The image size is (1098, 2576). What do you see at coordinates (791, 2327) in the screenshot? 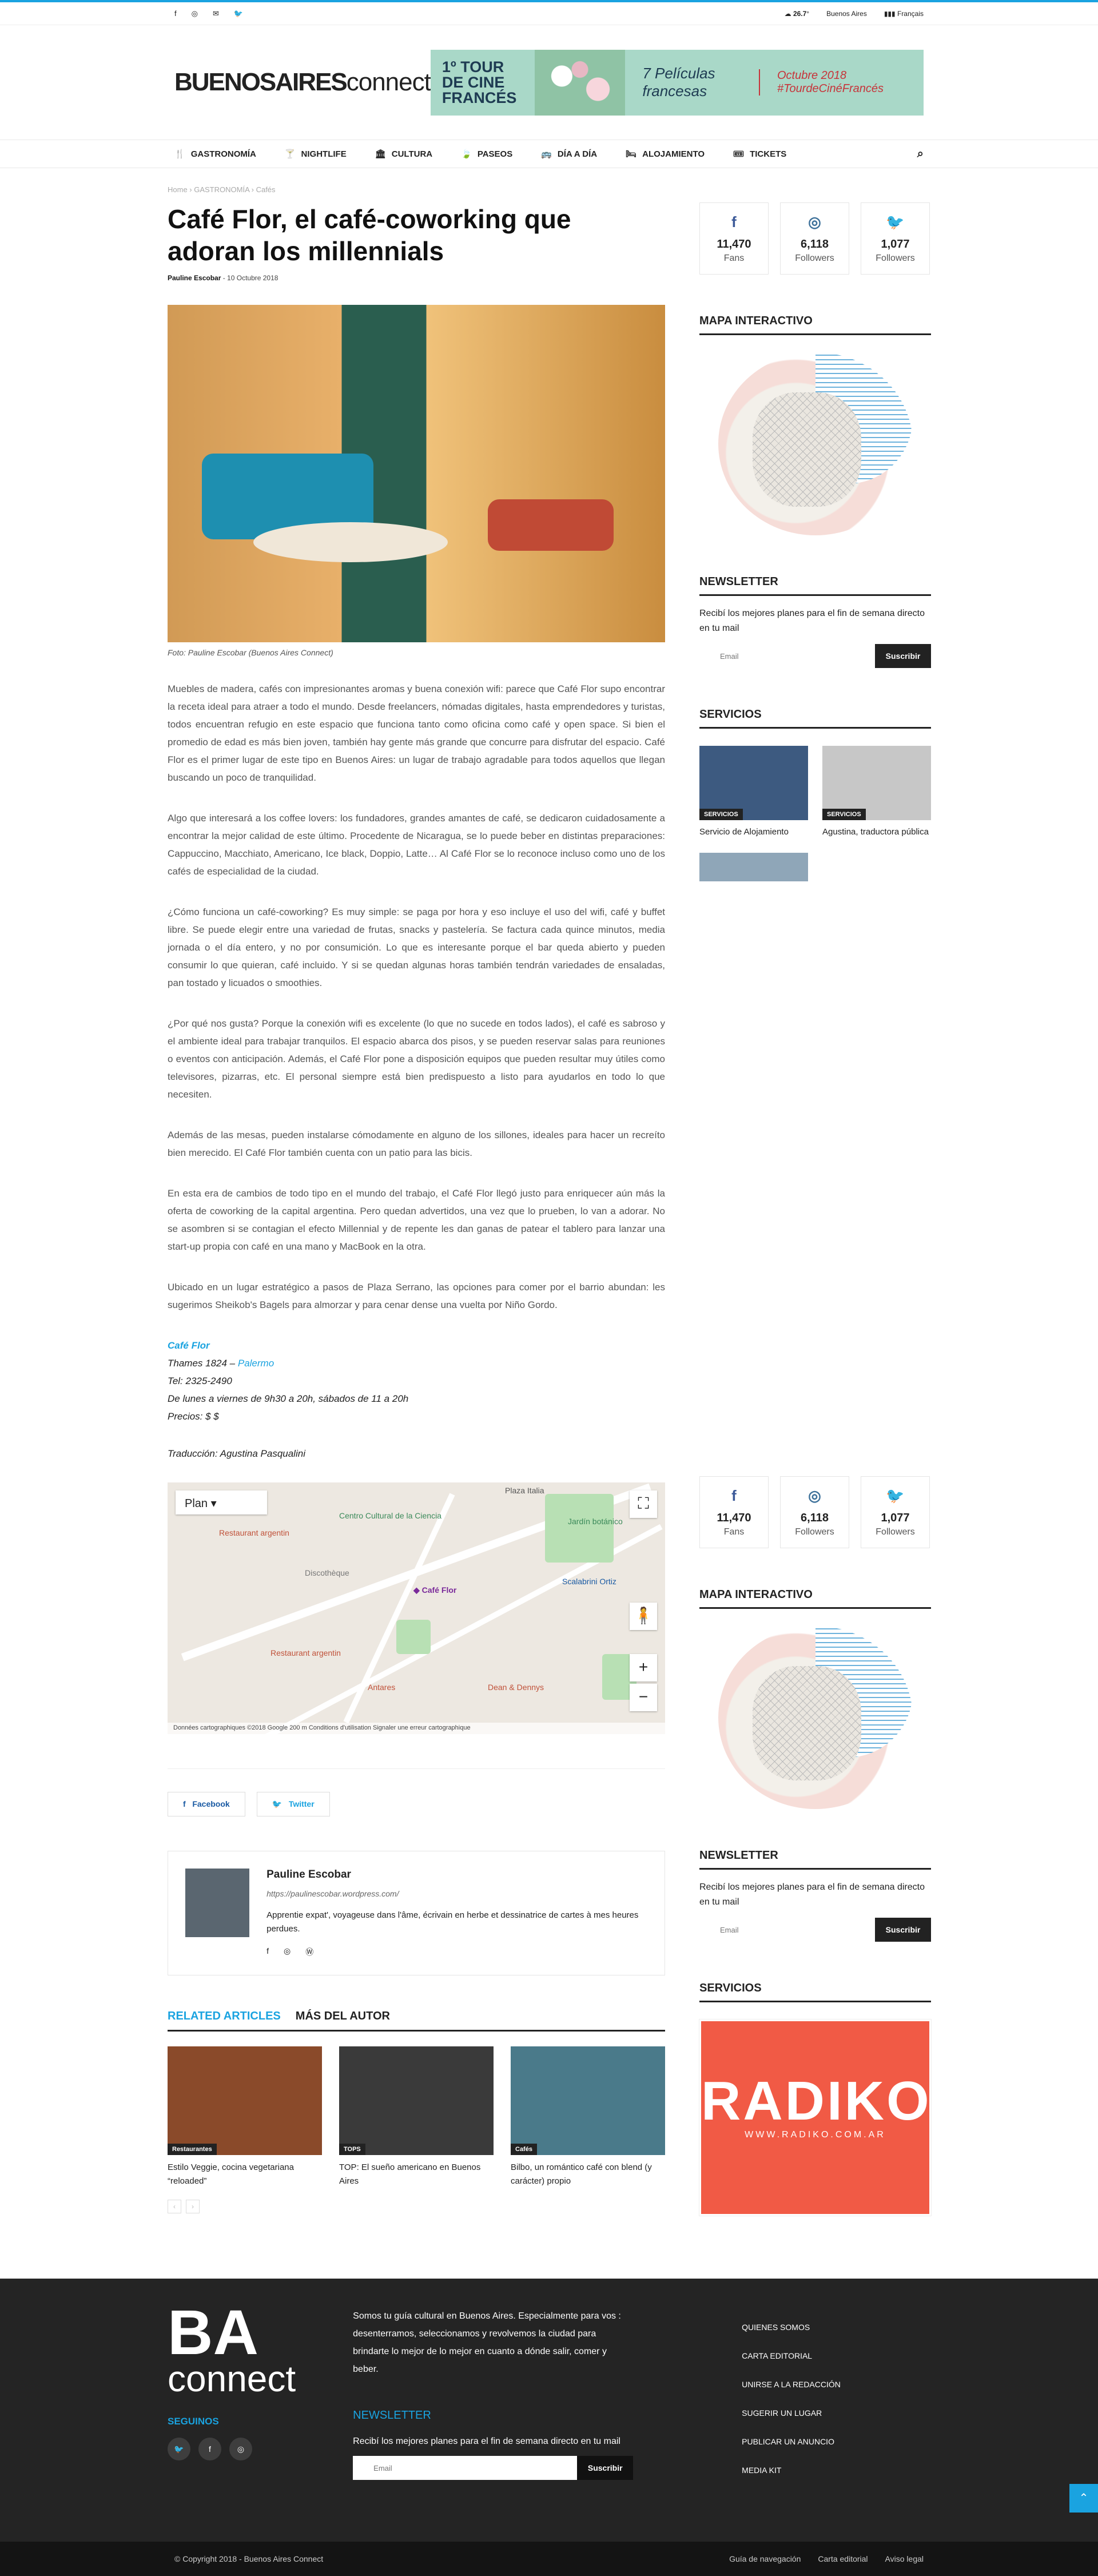
I see `footer-link: QUIENES SOMOS` at bounding box center [791, 2327].